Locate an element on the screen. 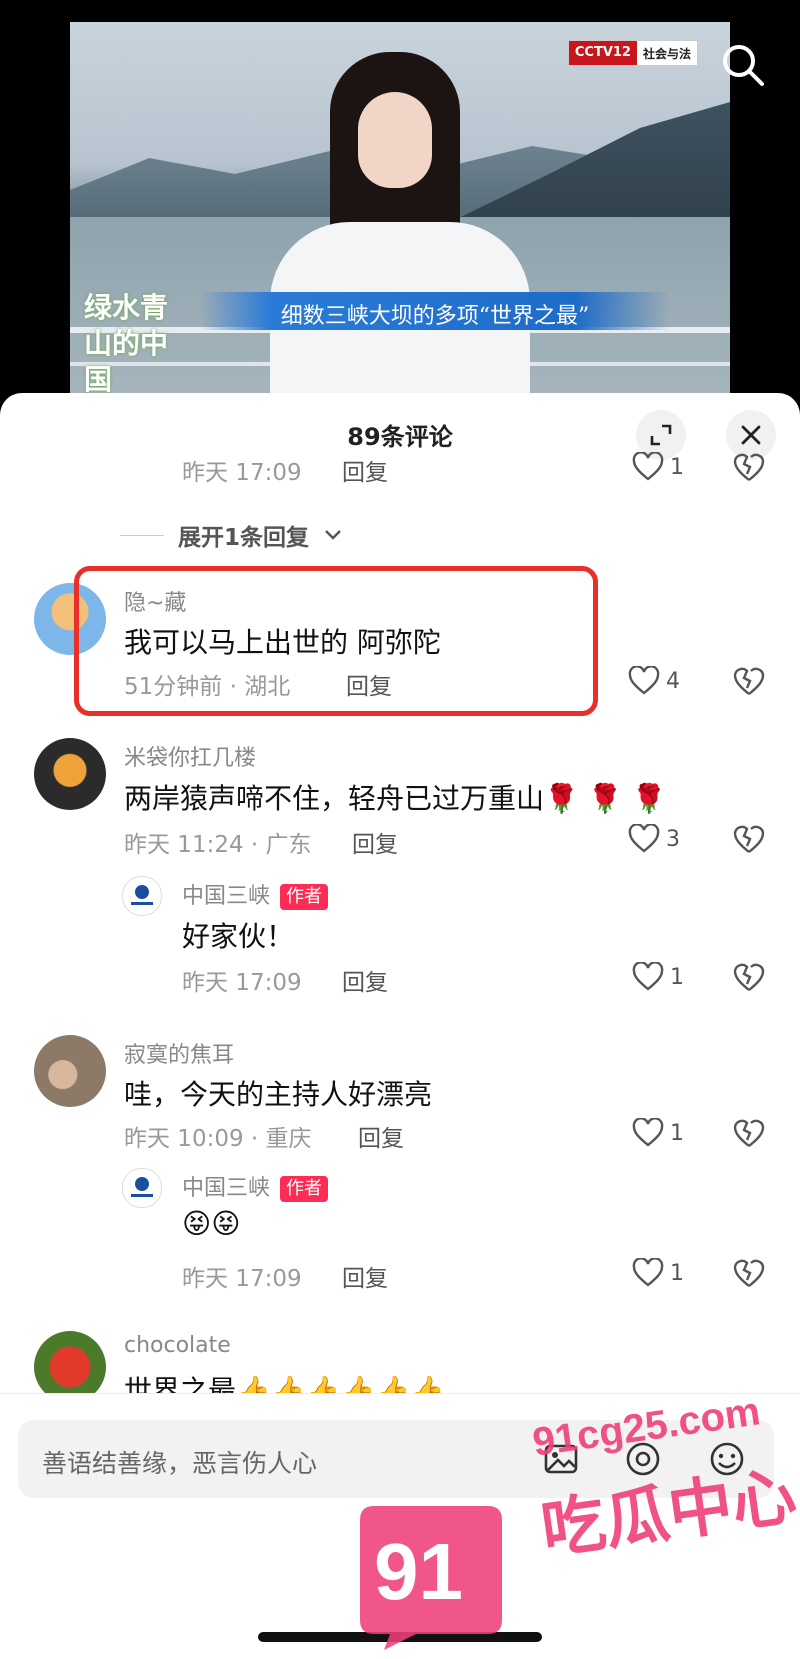 The image size is (800, 1659). chevron-down-icon is located at coordinates (333, 535).